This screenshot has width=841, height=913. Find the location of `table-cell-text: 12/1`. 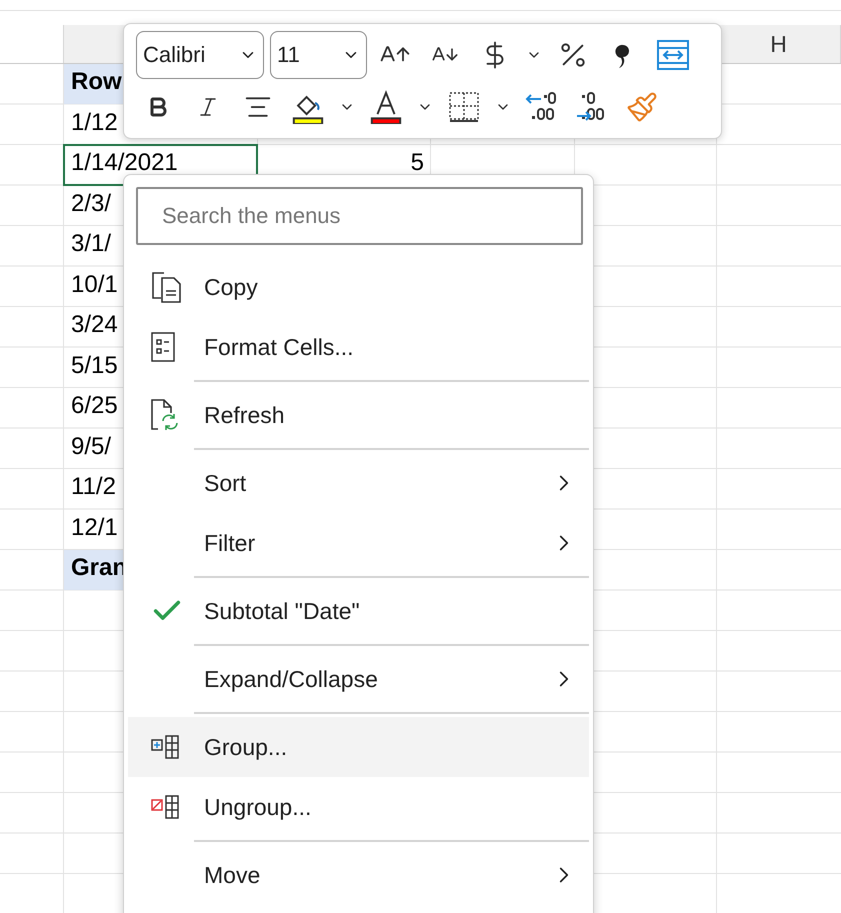

table-cell-text: 12/1 is located at coordinates (94, 527).